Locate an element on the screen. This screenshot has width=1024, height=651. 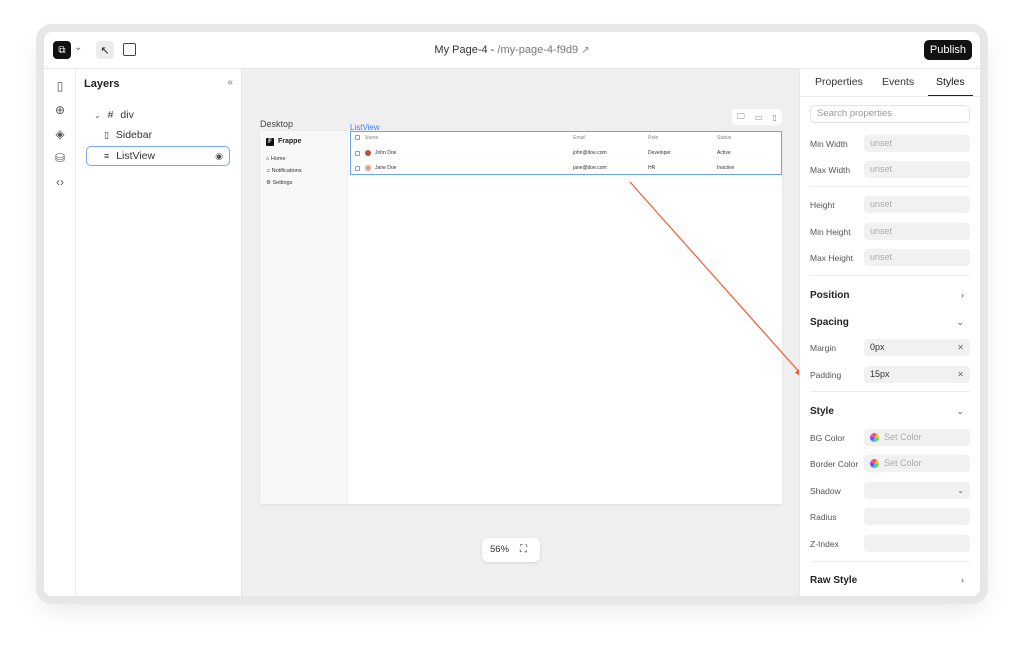
database-icon: ⛁ is located at coordinates (60, 158).